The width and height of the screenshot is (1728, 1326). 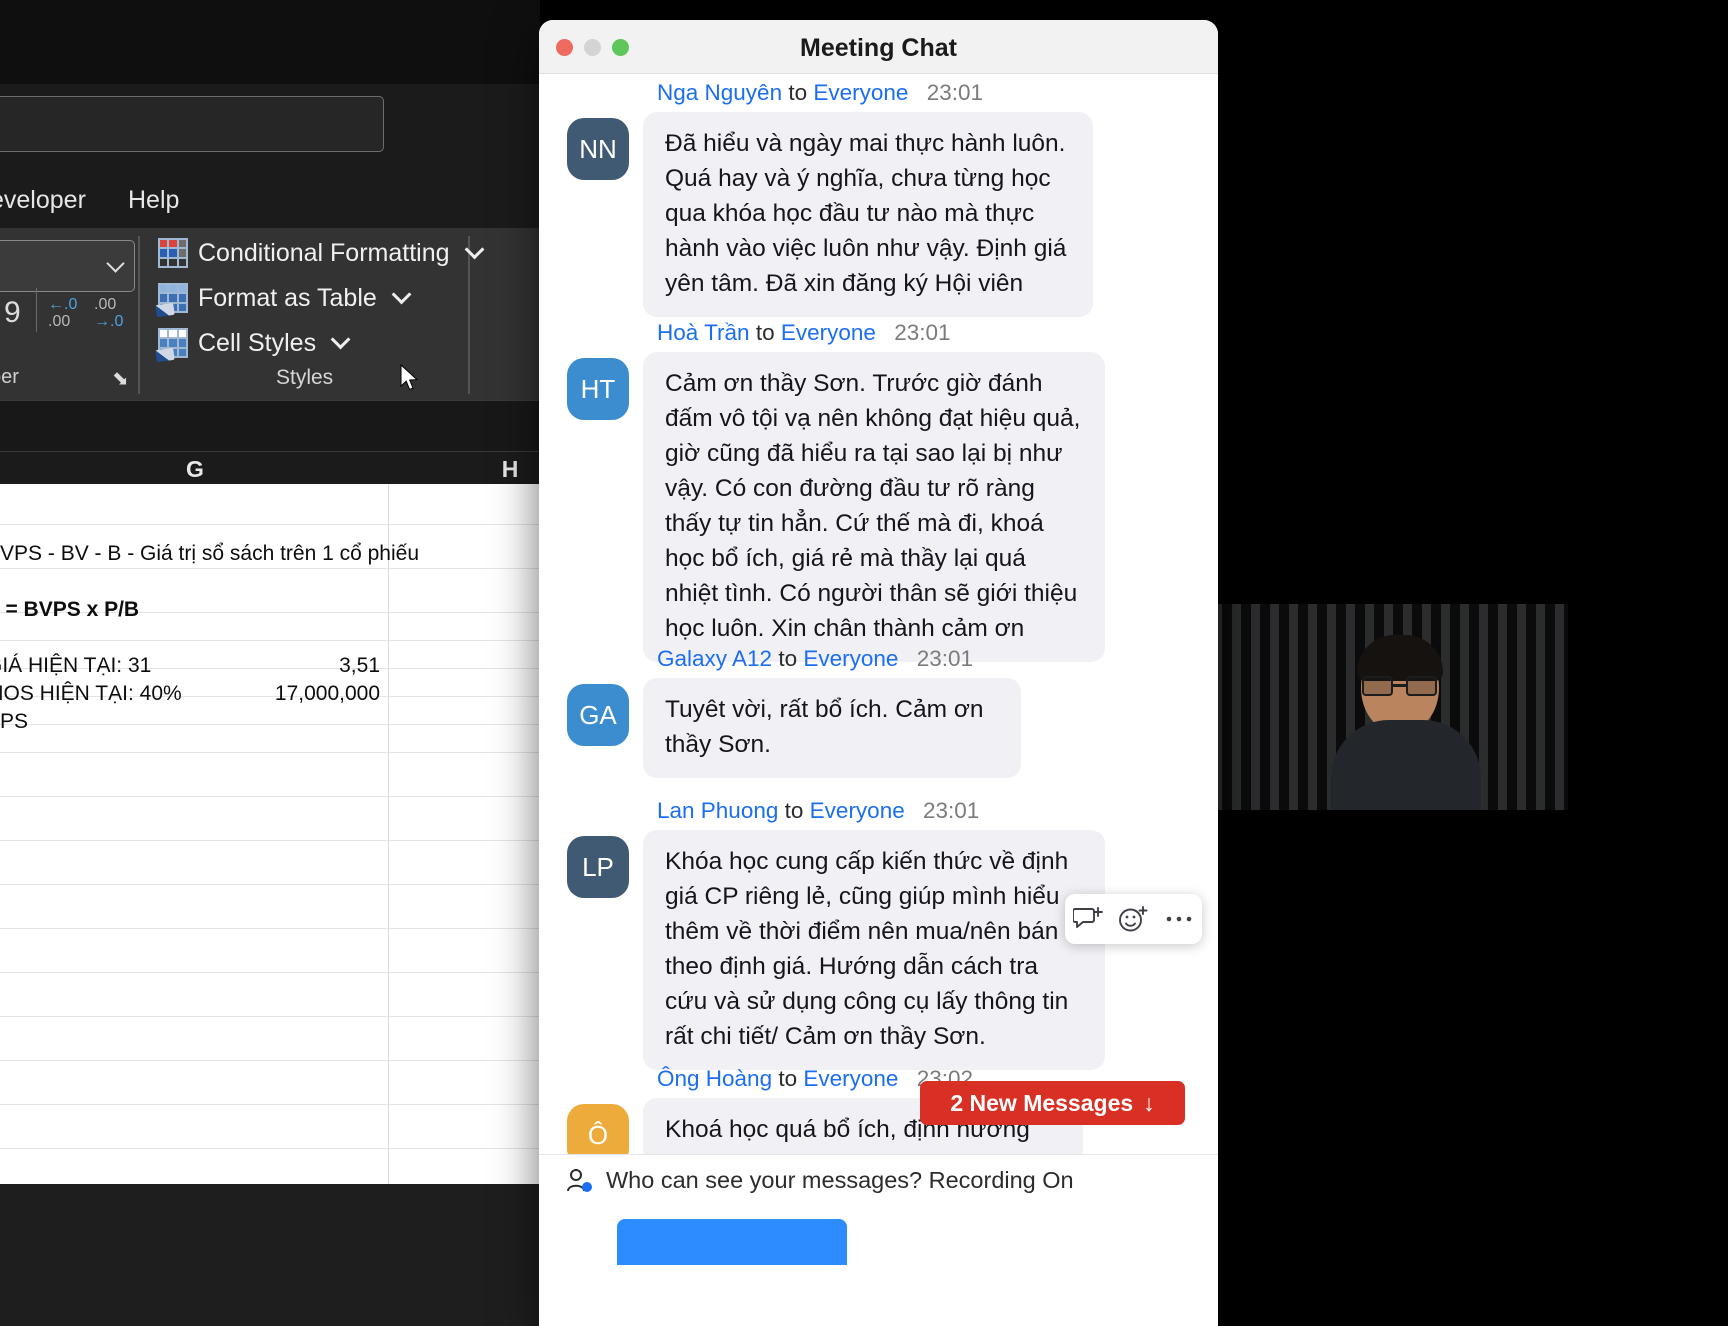 What do you see at coordinates (91, 693) in the screenshot?
I see `cell-g-current-mos: MOS HIỆN TẠI: 40%` at bounding box center [91, 693].